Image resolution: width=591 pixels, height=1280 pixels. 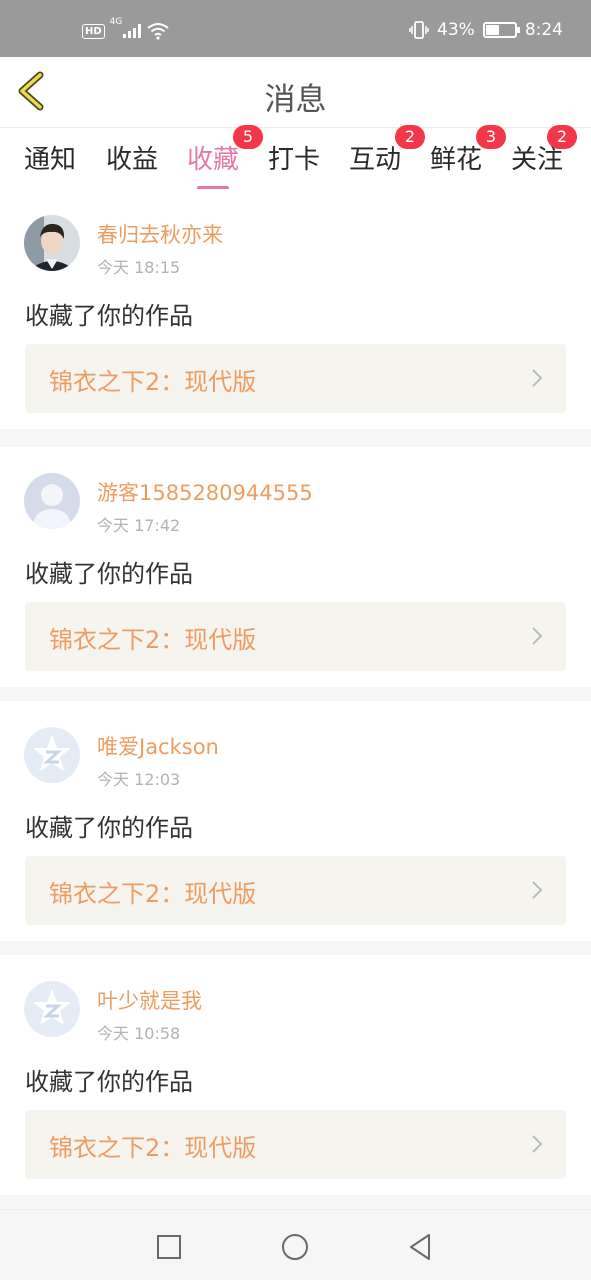 I want to click on status-bar: HD 4G 43% 8:24, so click(x=295, y=28).